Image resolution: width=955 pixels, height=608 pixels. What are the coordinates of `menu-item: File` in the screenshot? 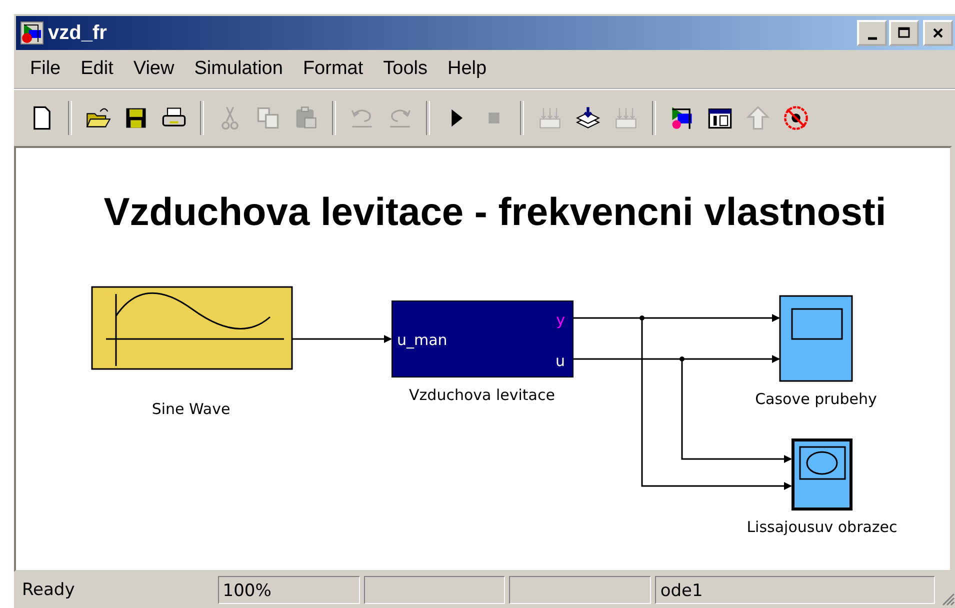 It's located at (45, 69).